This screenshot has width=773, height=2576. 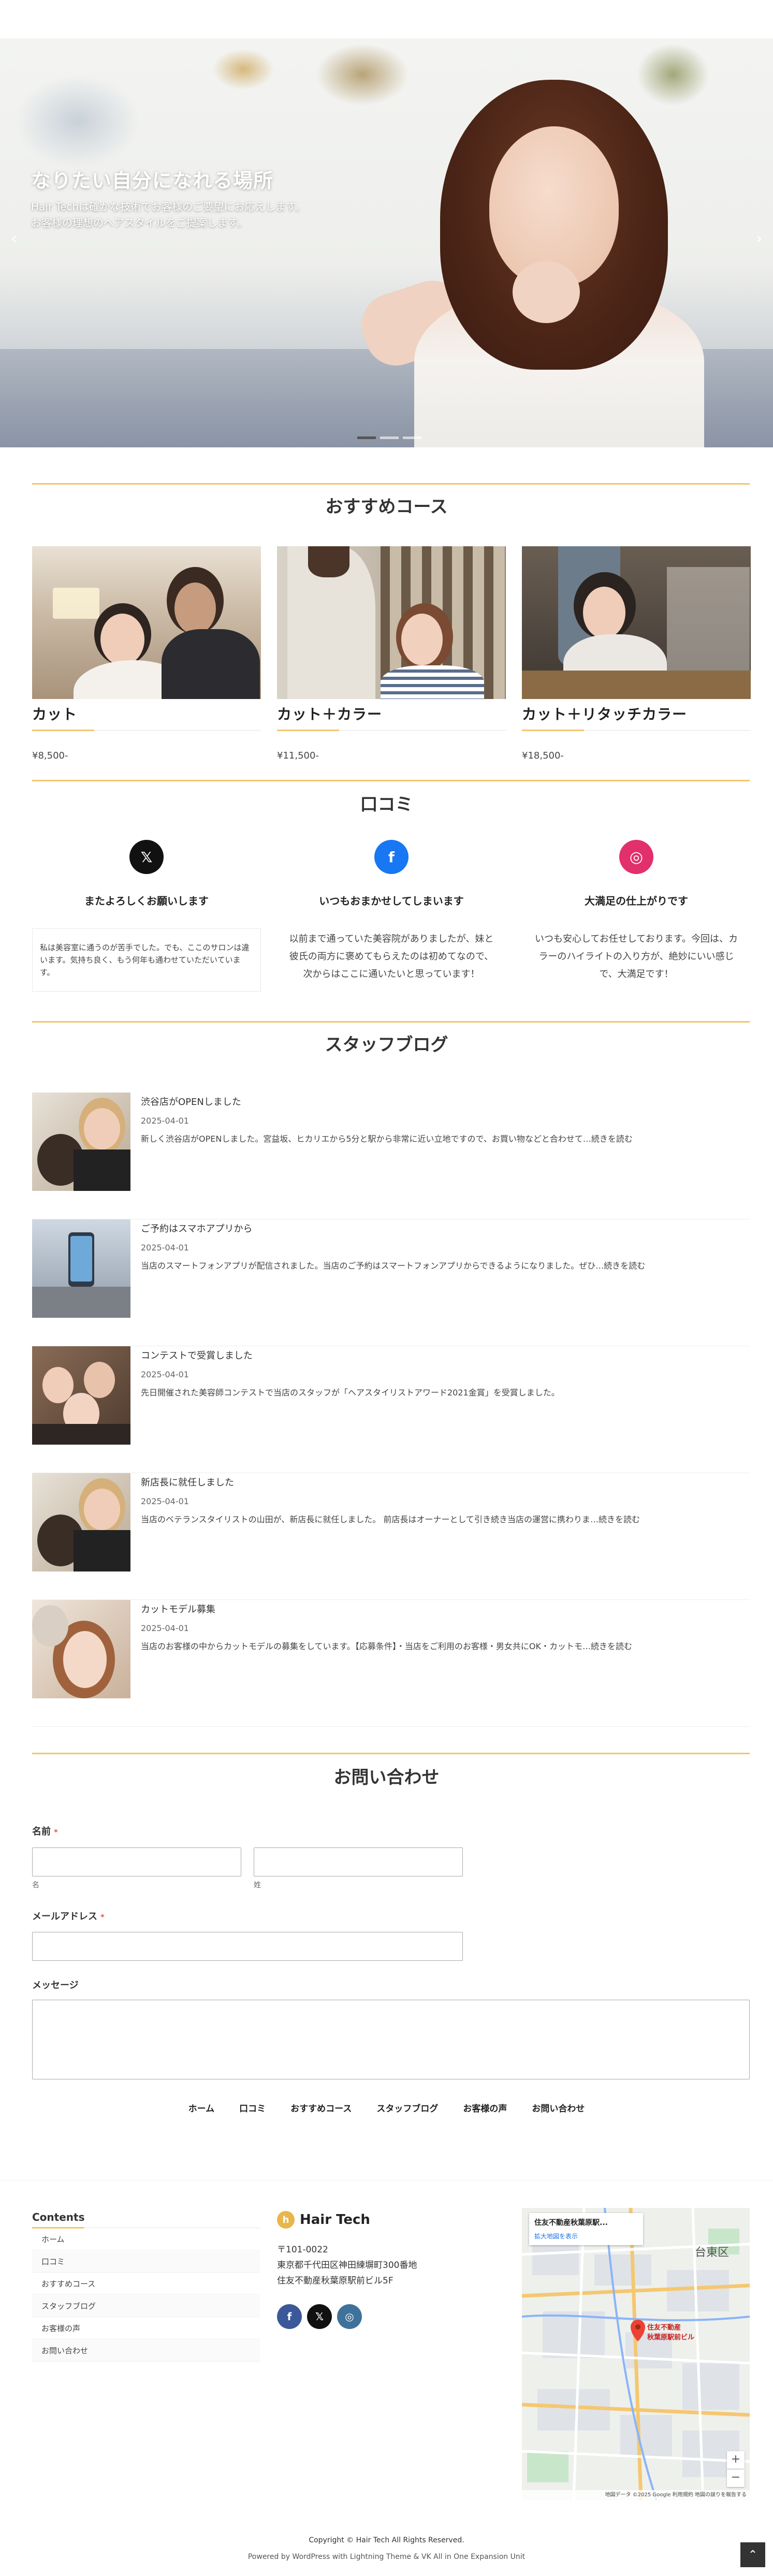 I want to click on footer-nav: ホーム 口コミ おすすめコース スタッフブログ お客様の声 お問い合わせ, so click(x=386, y=2107).